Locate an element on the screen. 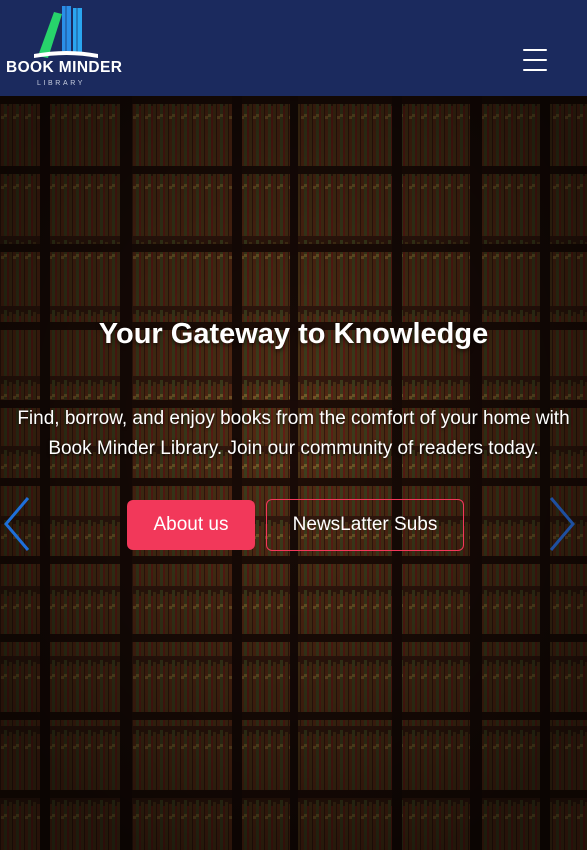 Image resolution: width=587 pixels, height=850 pixels. chevron-right-icon is located at coordinates (562, 524).